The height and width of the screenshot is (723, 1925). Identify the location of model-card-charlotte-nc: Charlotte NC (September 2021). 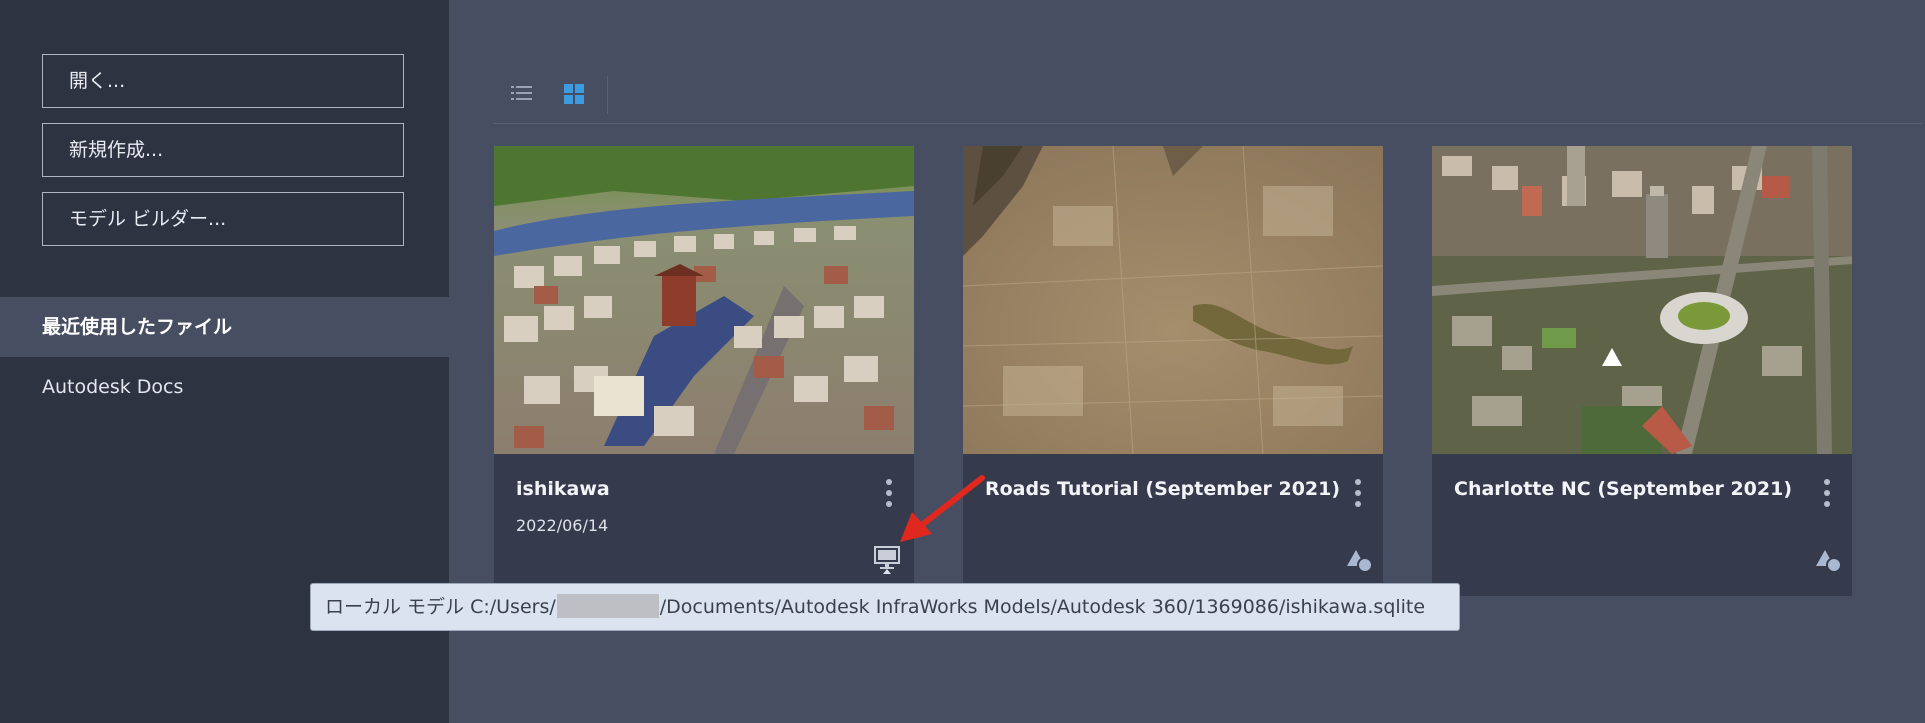
(1642, 371).